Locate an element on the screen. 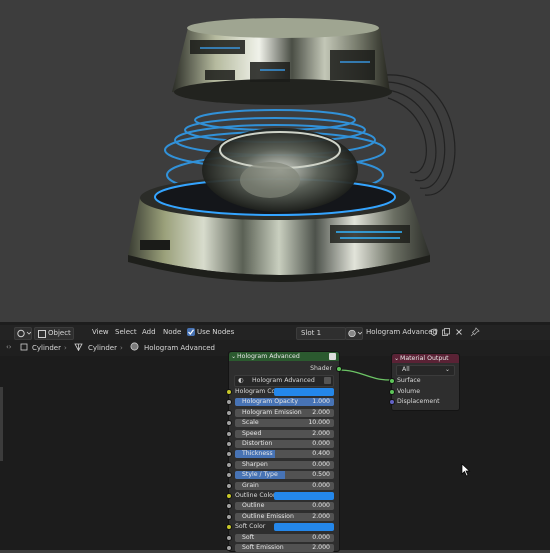 Image resolution: width=550 pixels, height=553 pixels. input-label: Hologram Opacity is located at coordinates (270, 402).